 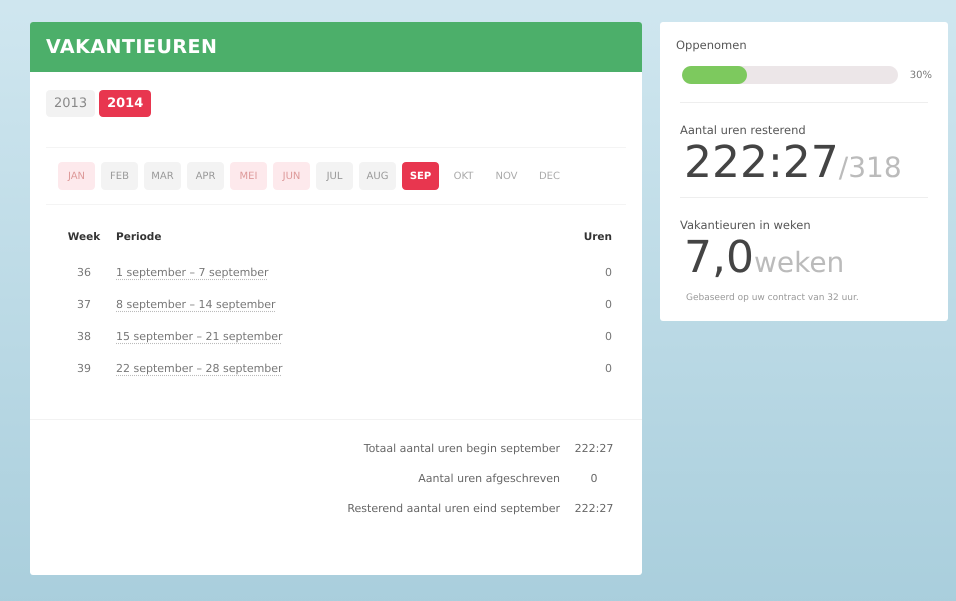 I want to click on remaining-label: Aantal uren resterend, so click(x=743, y=130).